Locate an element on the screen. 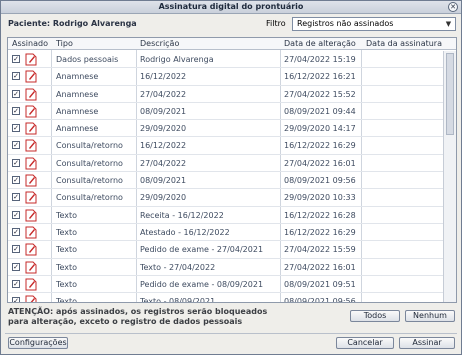  cell-data-alteracao: 27/04/2022 15:59 is located at coordinates (320, 250).